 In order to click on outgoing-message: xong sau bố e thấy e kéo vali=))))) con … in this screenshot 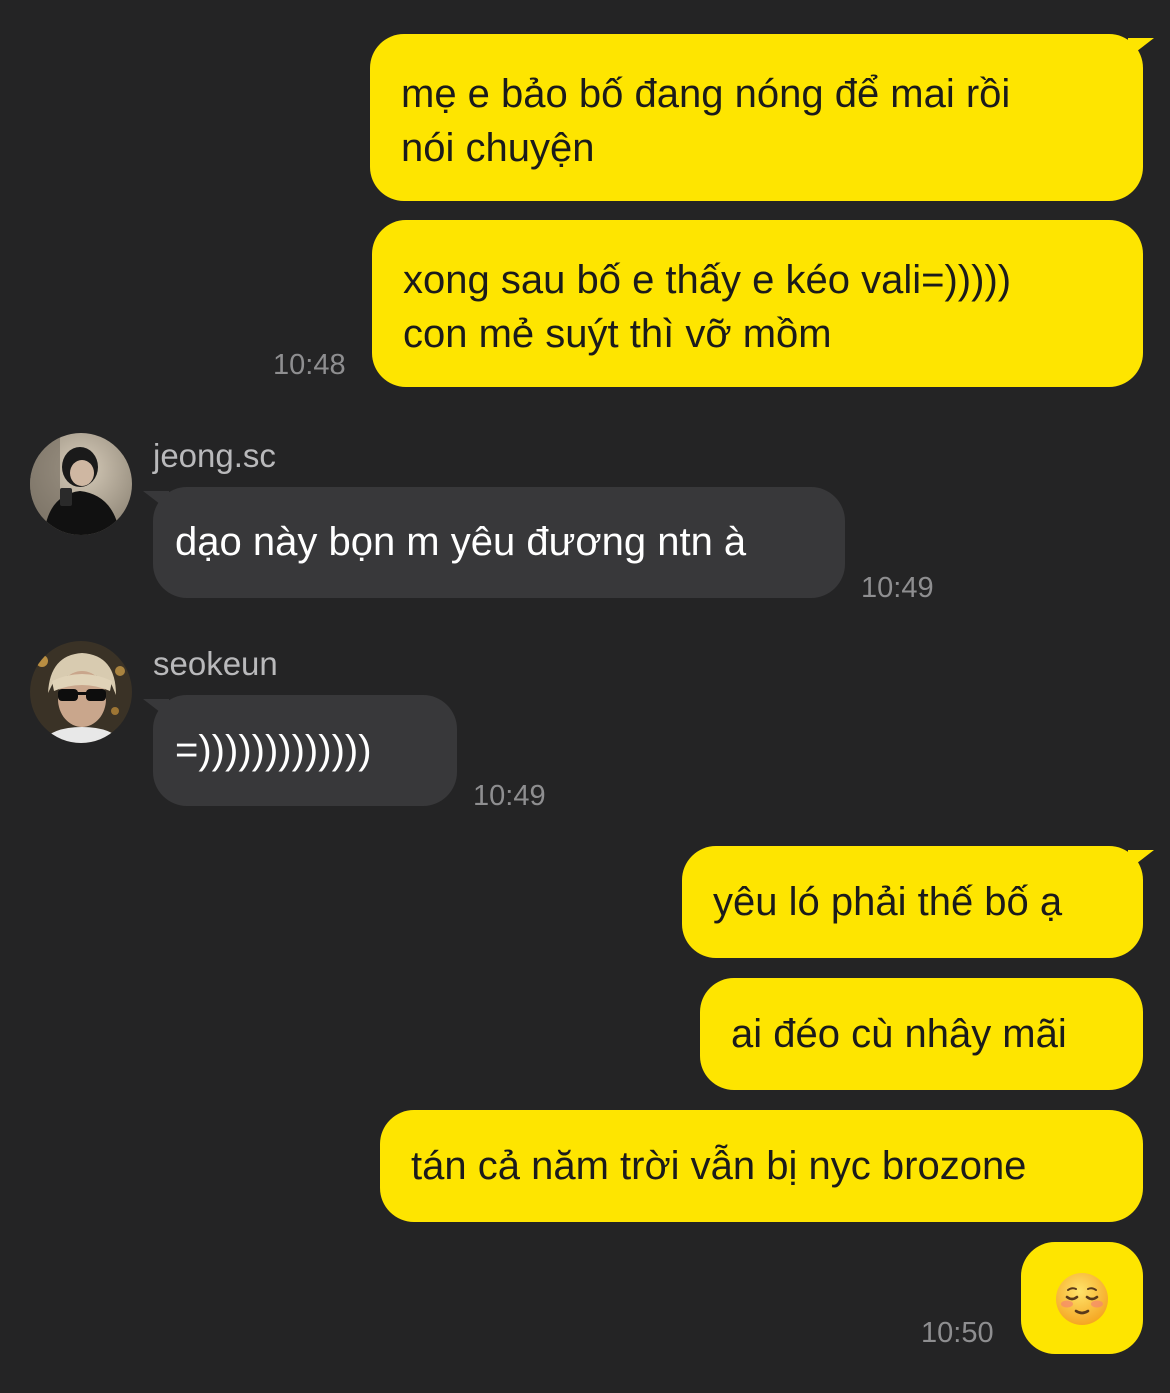, I will do `click(757, 303)`.